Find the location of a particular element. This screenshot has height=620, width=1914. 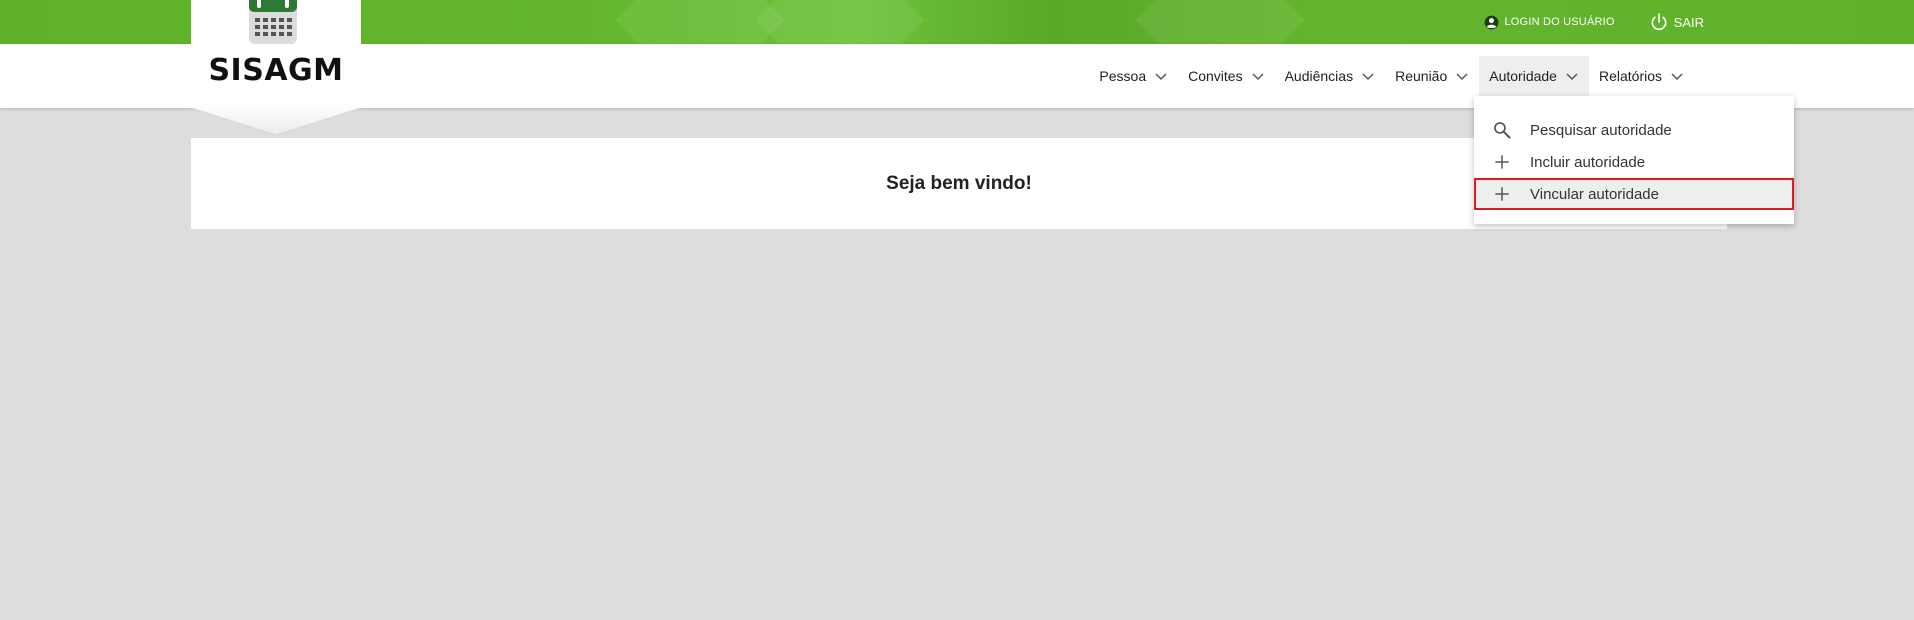

menu-item-label: Audiências is located at coordinates (1319, 76).